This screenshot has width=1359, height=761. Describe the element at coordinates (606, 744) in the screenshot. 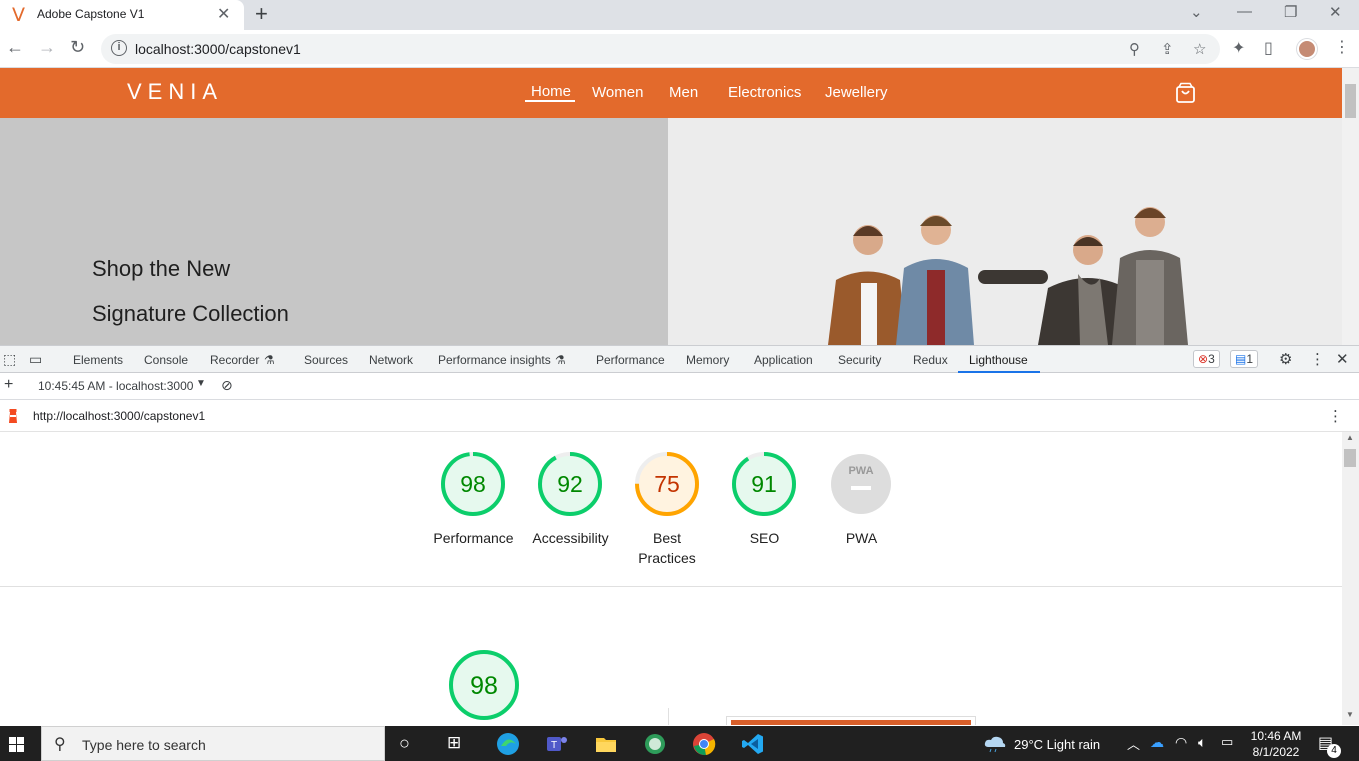

I see `file-explorer-icon` at that location.